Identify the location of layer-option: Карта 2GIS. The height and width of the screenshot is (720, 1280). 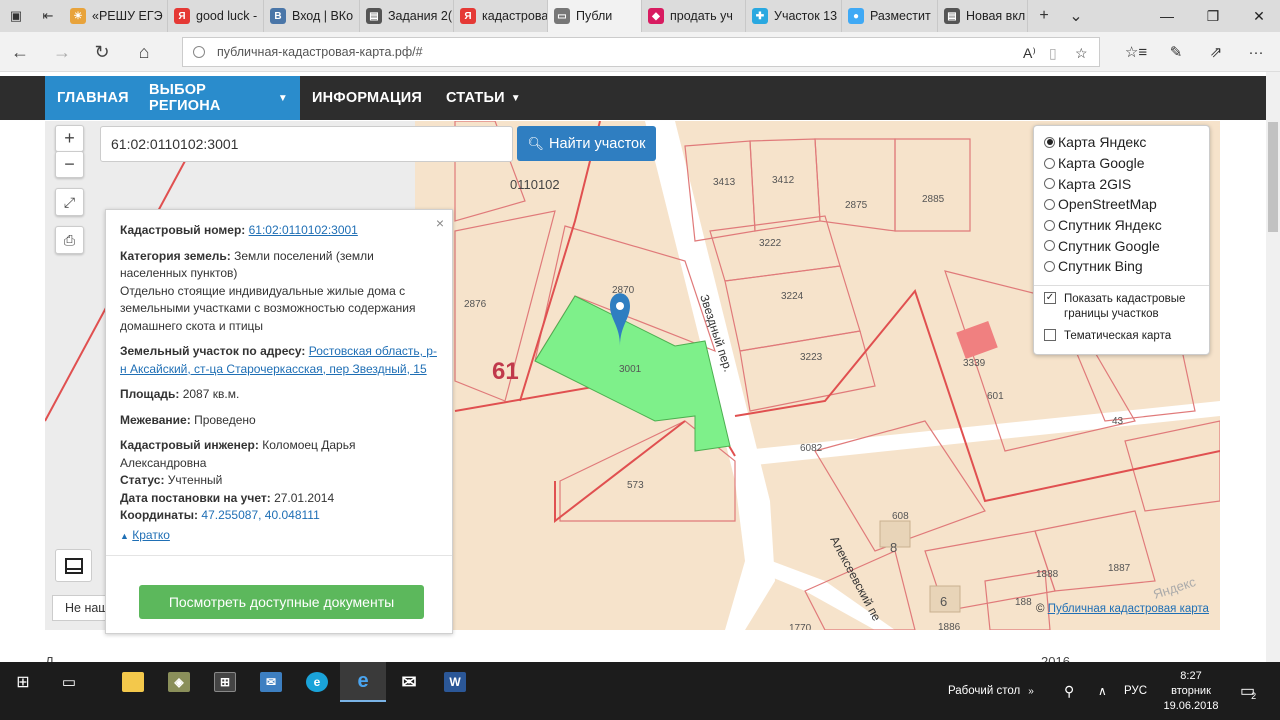
(1121, 183).